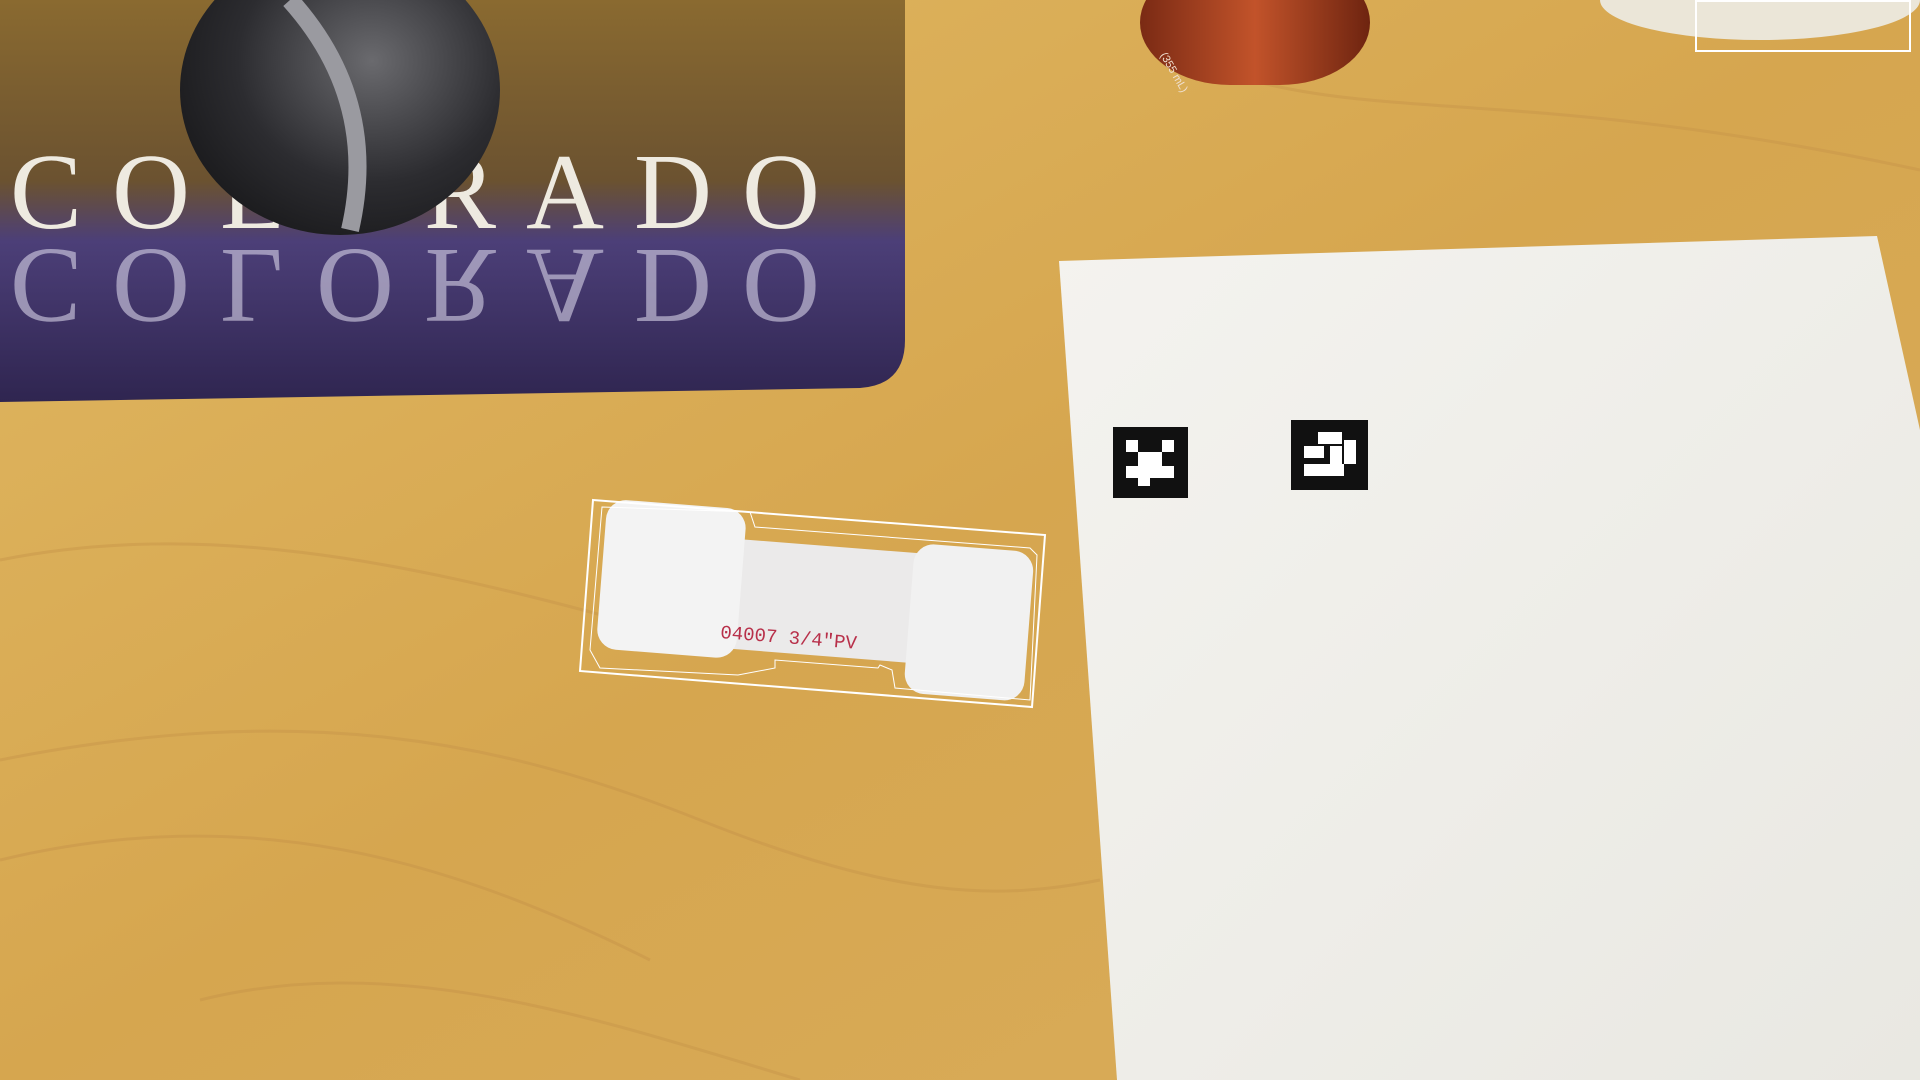  Describe the element at coordinates (1150, 462) in the screenshot. I see `aruco-marker-left` at that location.